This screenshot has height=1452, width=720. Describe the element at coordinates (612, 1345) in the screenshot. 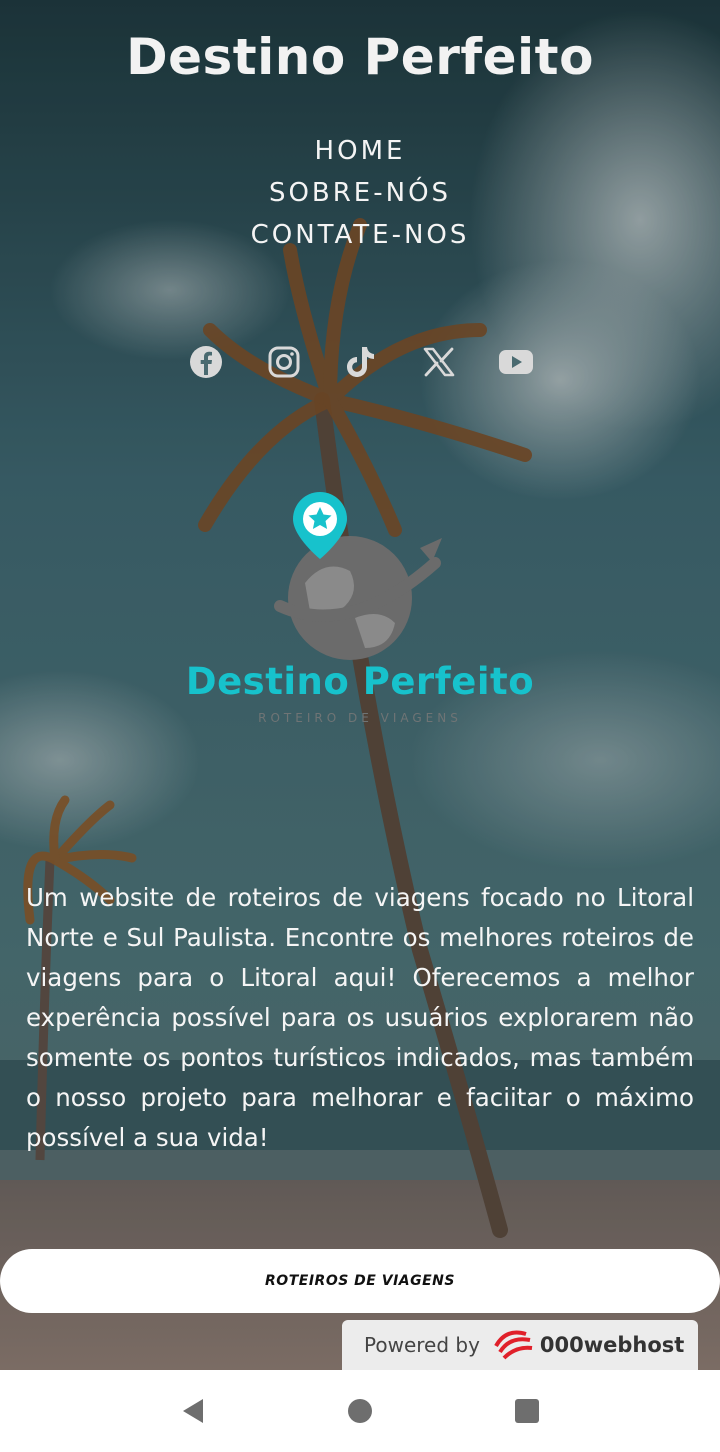

I see `webhost-brand: 000webhost` at that location.